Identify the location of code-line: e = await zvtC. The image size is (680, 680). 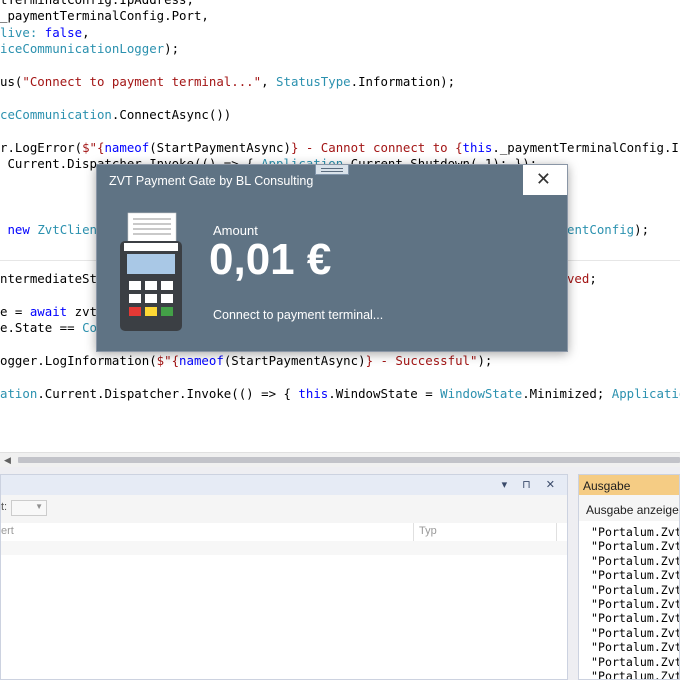
(52, 312).